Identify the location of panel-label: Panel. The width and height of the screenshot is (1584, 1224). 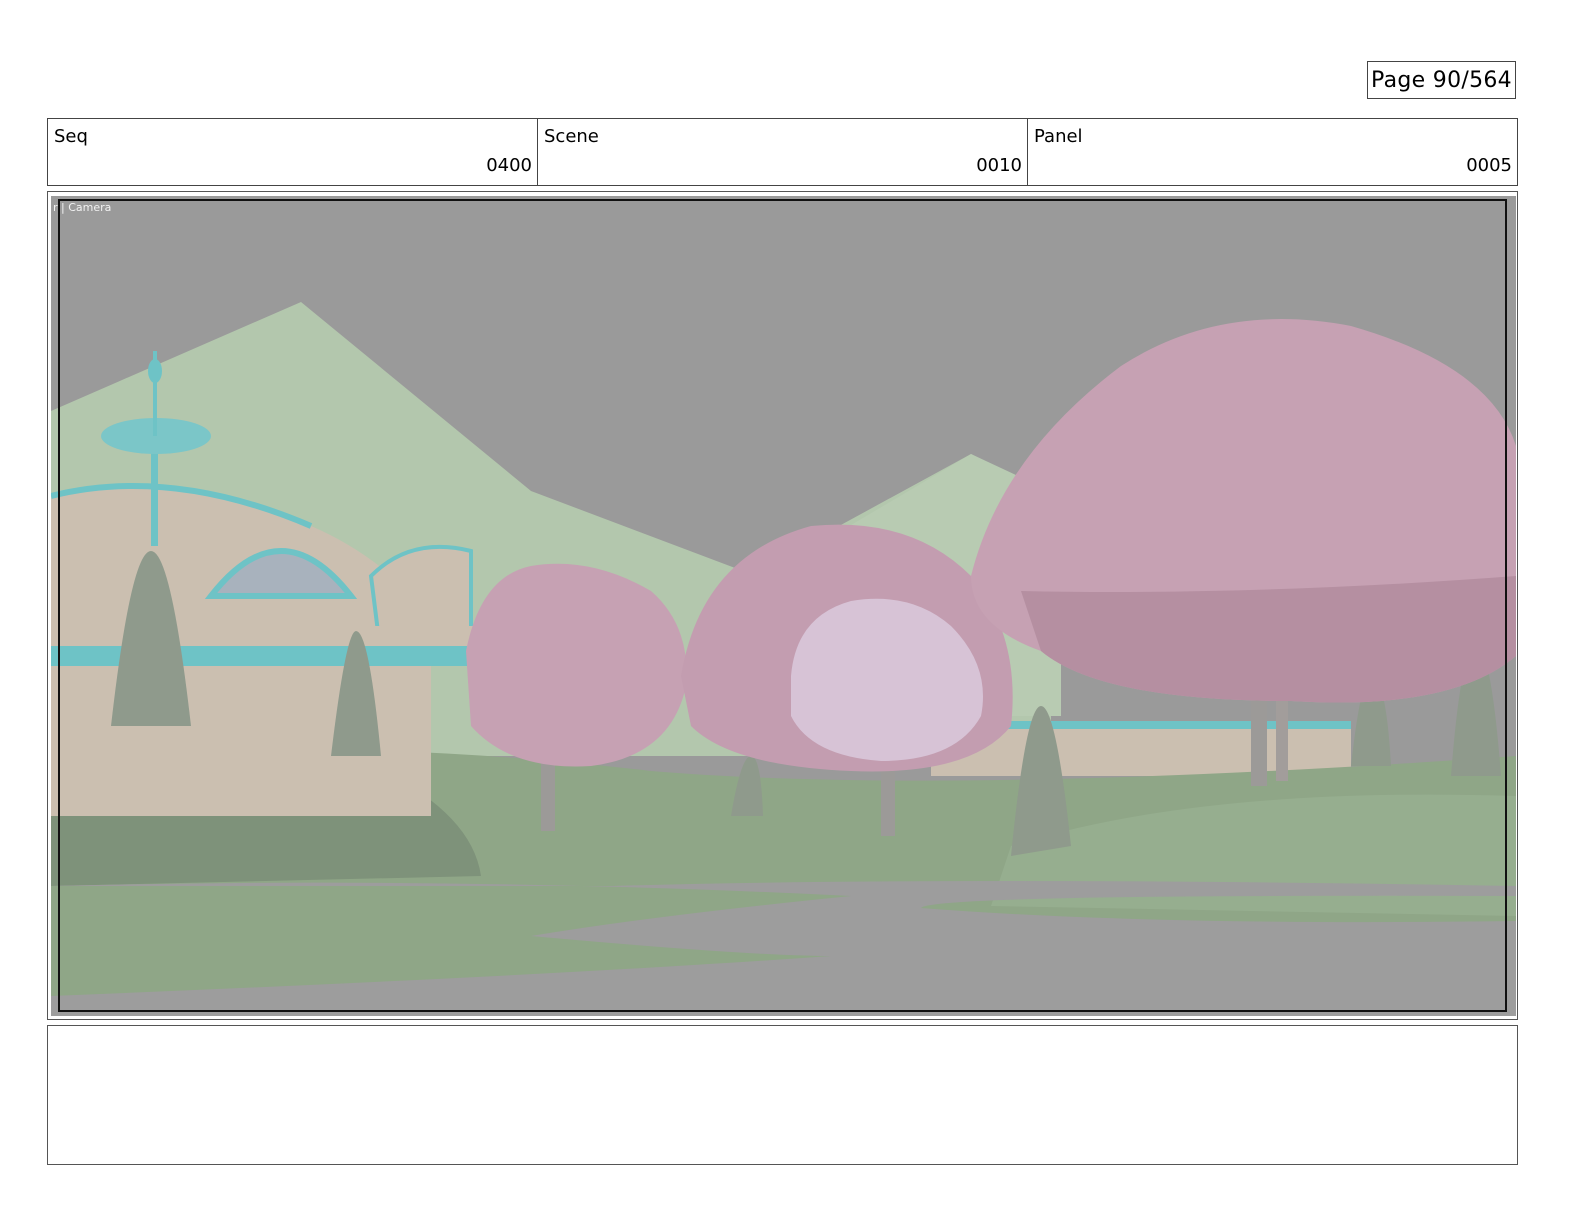
(1058, 136).